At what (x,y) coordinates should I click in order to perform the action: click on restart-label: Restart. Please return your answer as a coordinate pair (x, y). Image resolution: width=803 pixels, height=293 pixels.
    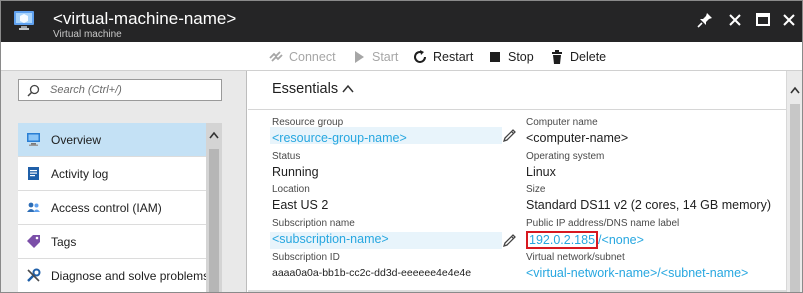
    Looking at the image, I should click on (453, 57).